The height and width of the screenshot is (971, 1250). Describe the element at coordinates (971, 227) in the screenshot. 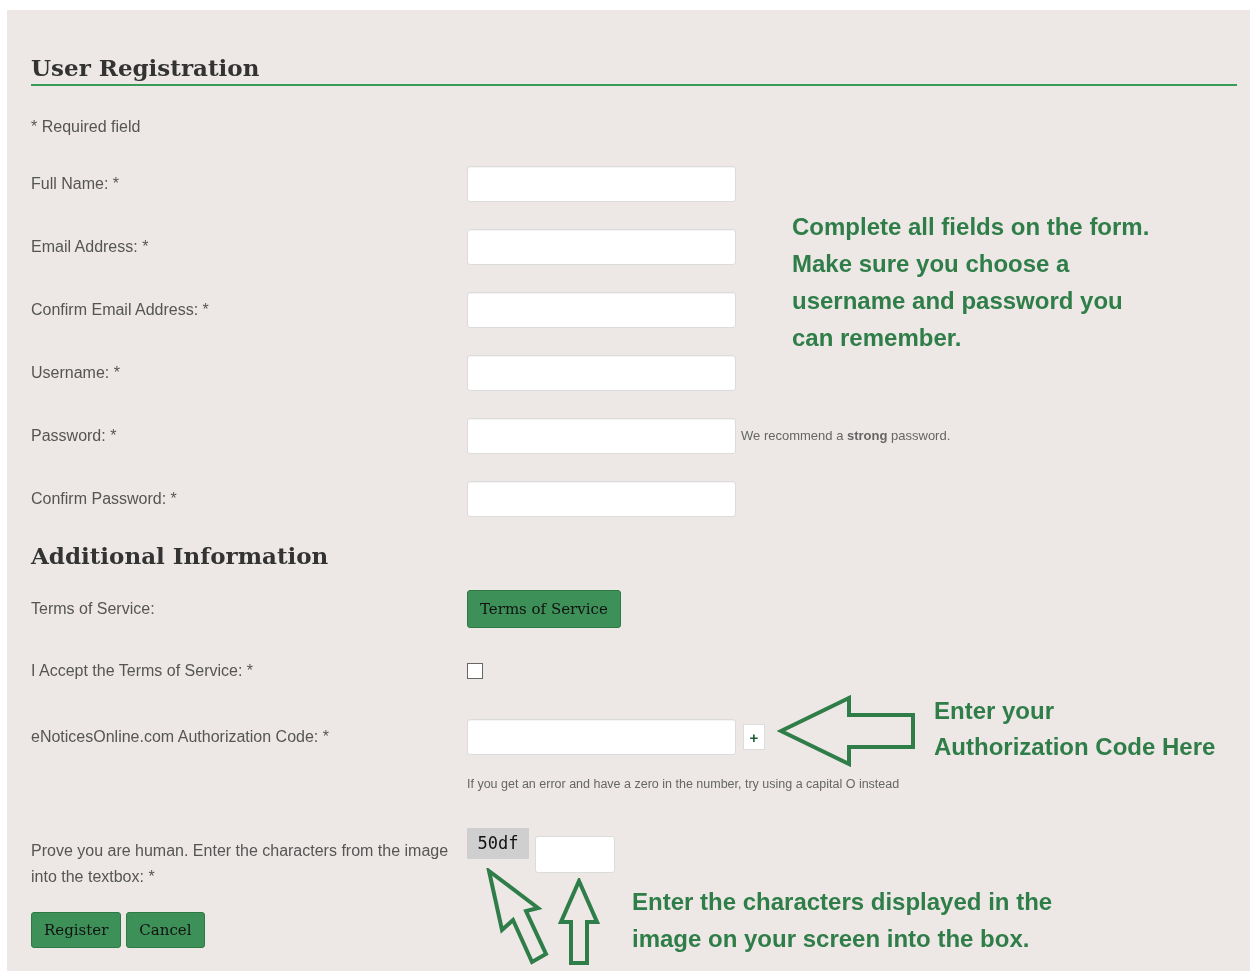

I see `instruction-text: Complete all fields on the form.` at that location.